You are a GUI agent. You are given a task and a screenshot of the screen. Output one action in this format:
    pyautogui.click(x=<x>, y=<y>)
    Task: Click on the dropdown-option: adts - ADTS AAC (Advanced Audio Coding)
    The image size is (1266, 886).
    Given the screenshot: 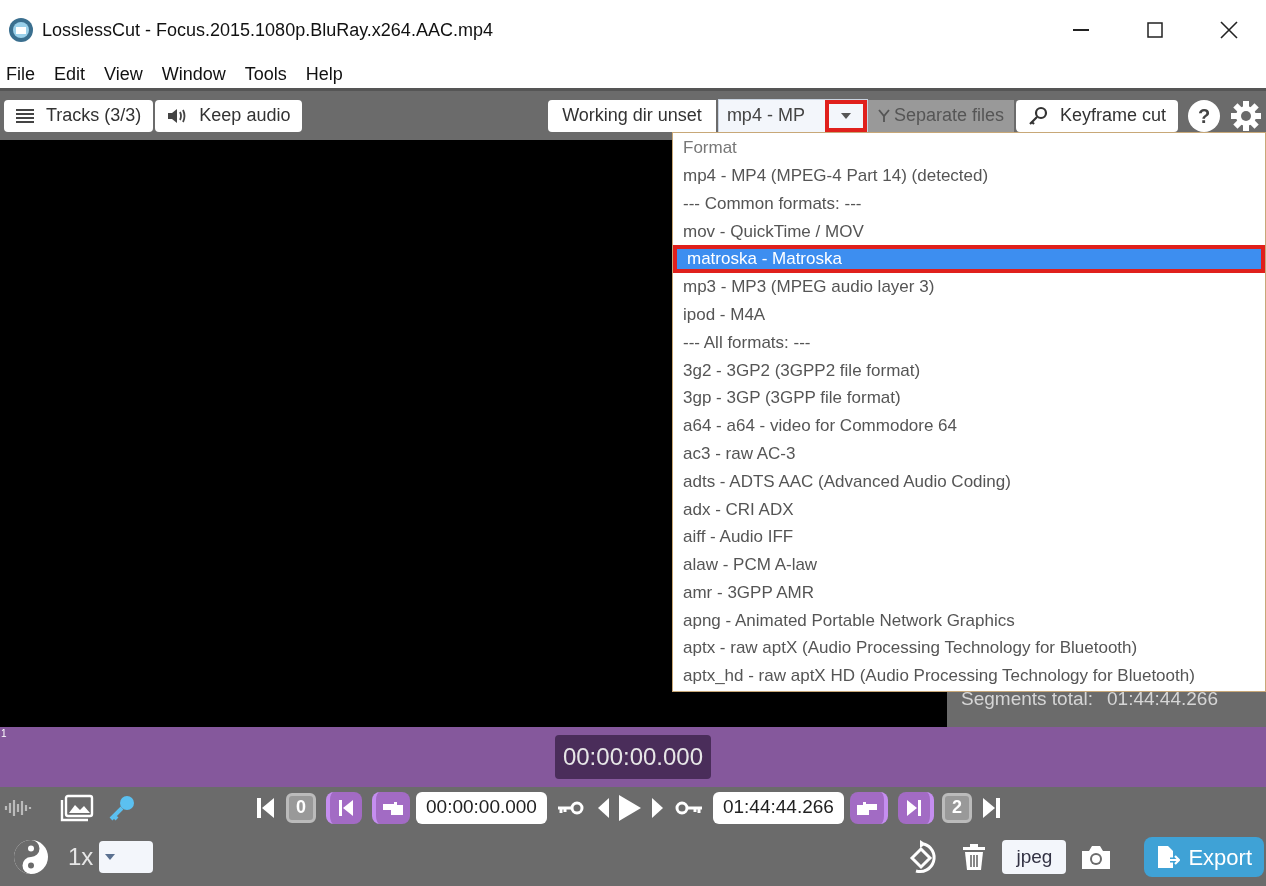 What is the action you would take?
    pyautogui.click(x=969, y=481)
    